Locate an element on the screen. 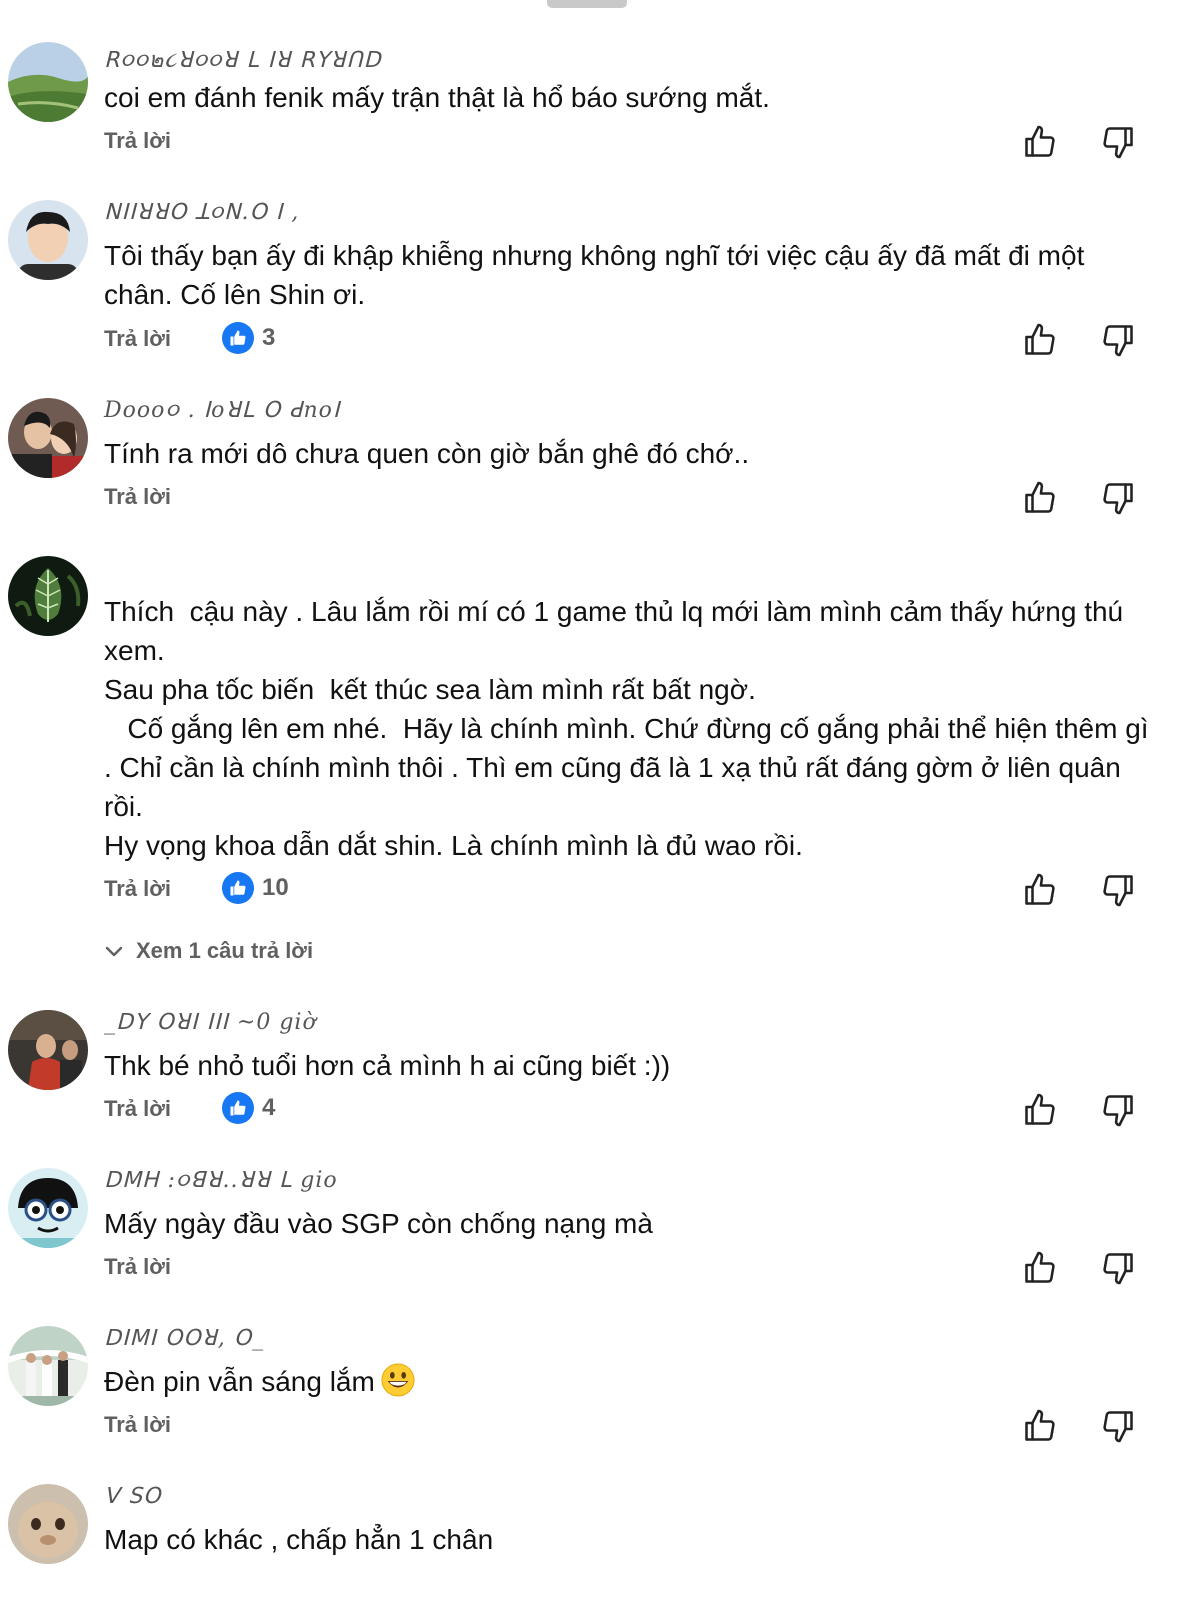  drag-handle is located at coordinates (587, 4).